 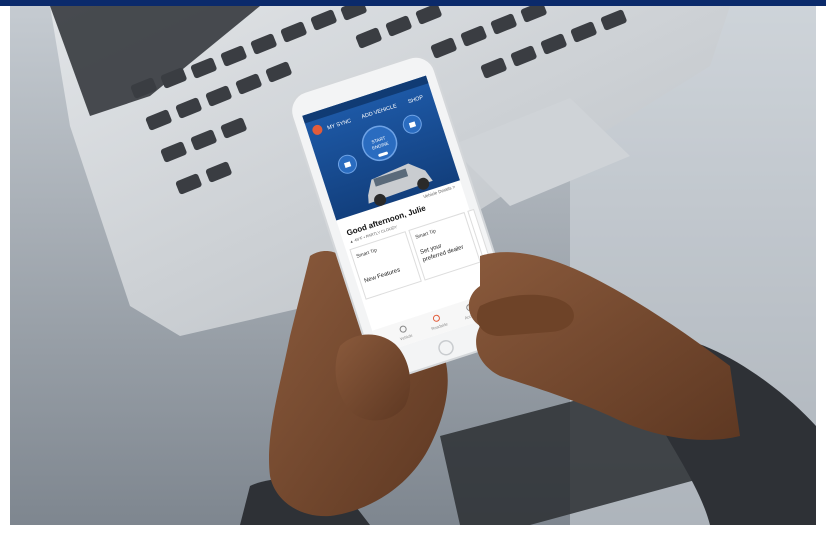 I want to click on left-margin, so click(x=5, y=265).